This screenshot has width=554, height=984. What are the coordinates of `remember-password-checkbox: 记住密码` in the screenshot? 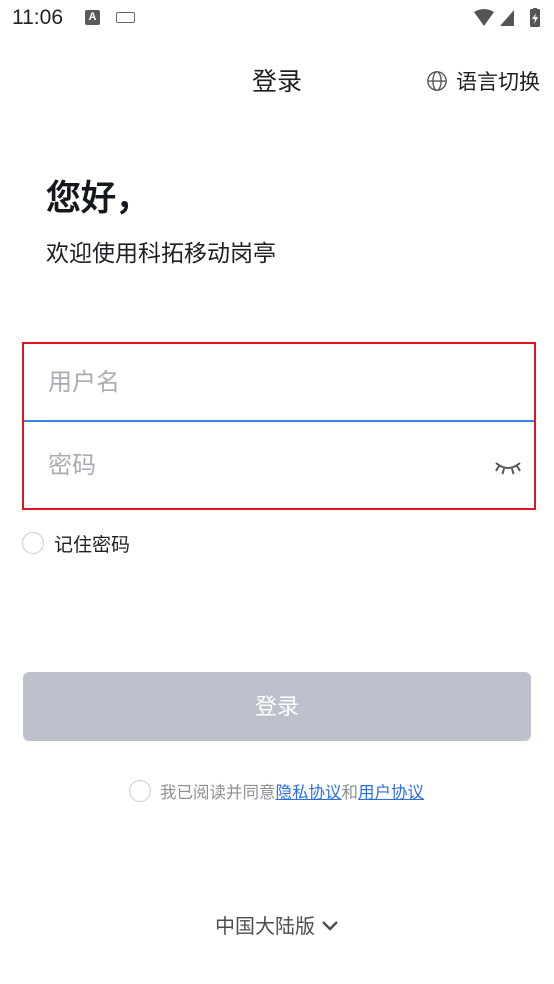 It's located at (76, 543).